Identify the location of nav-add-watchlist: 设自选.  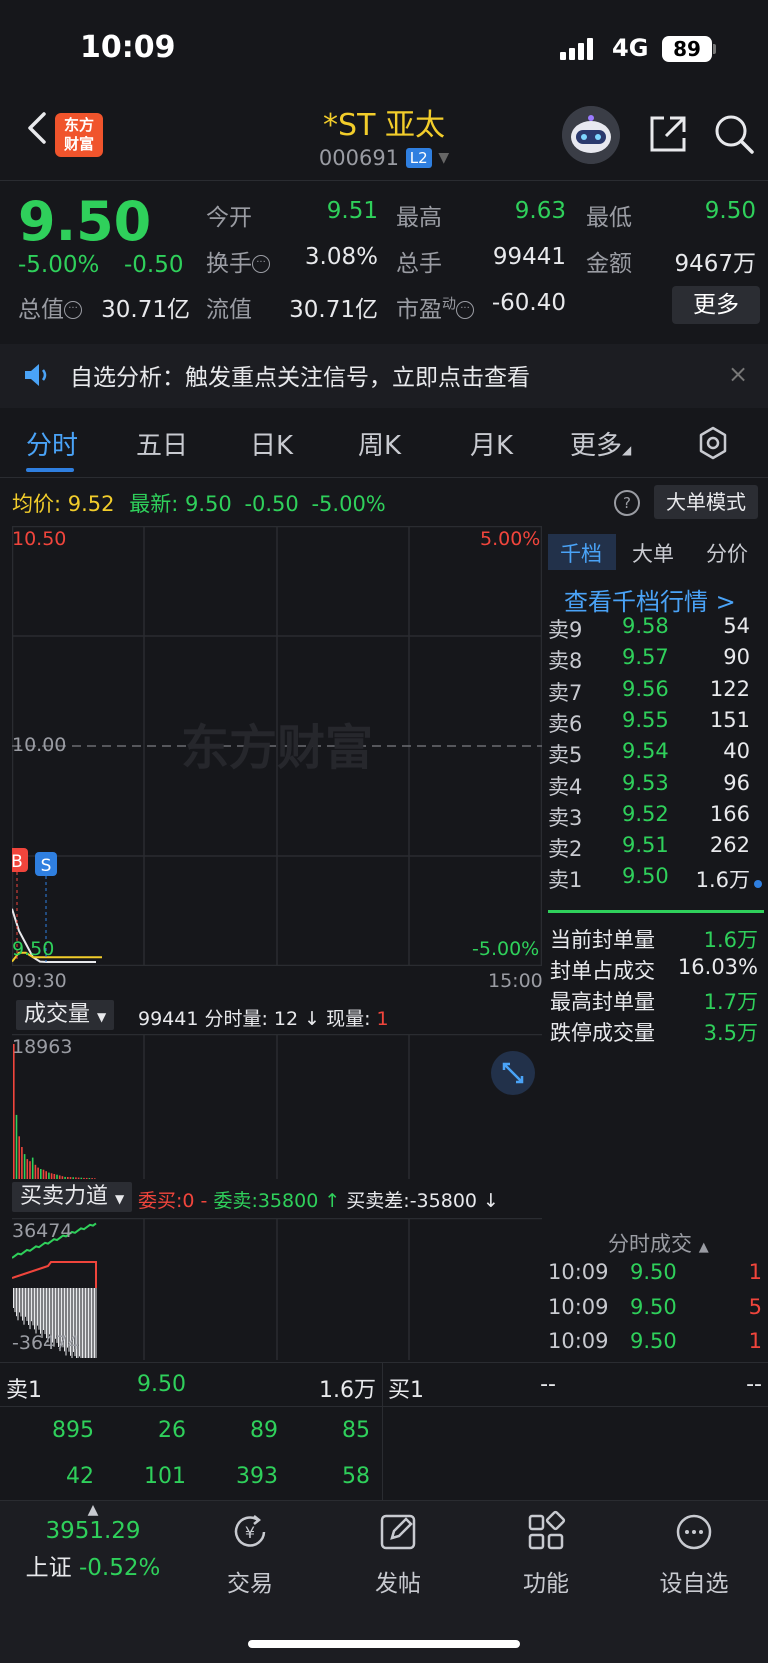
(694, 1554).